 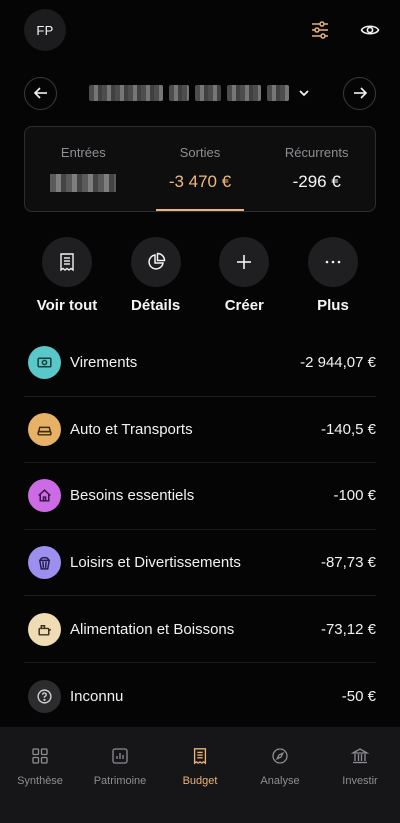 What do you see at coordinates (44, 363) in the screenshot?
I see `transfer-icon` at bounding box center [44, 363].